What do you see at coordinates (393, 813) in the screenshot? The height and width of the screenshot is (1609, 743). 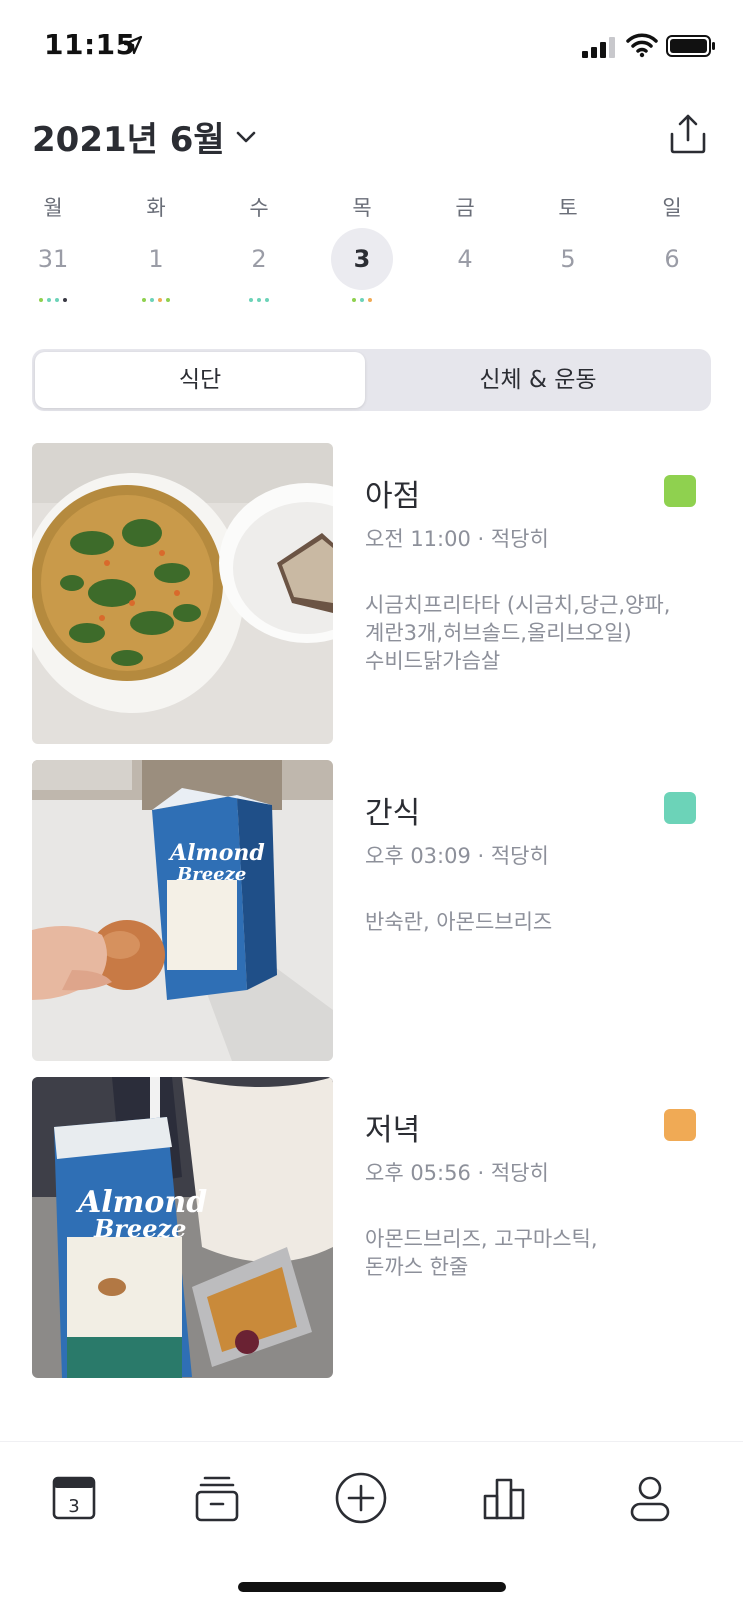 I see `meal-title: 간식` at bounding box center [393, 813].